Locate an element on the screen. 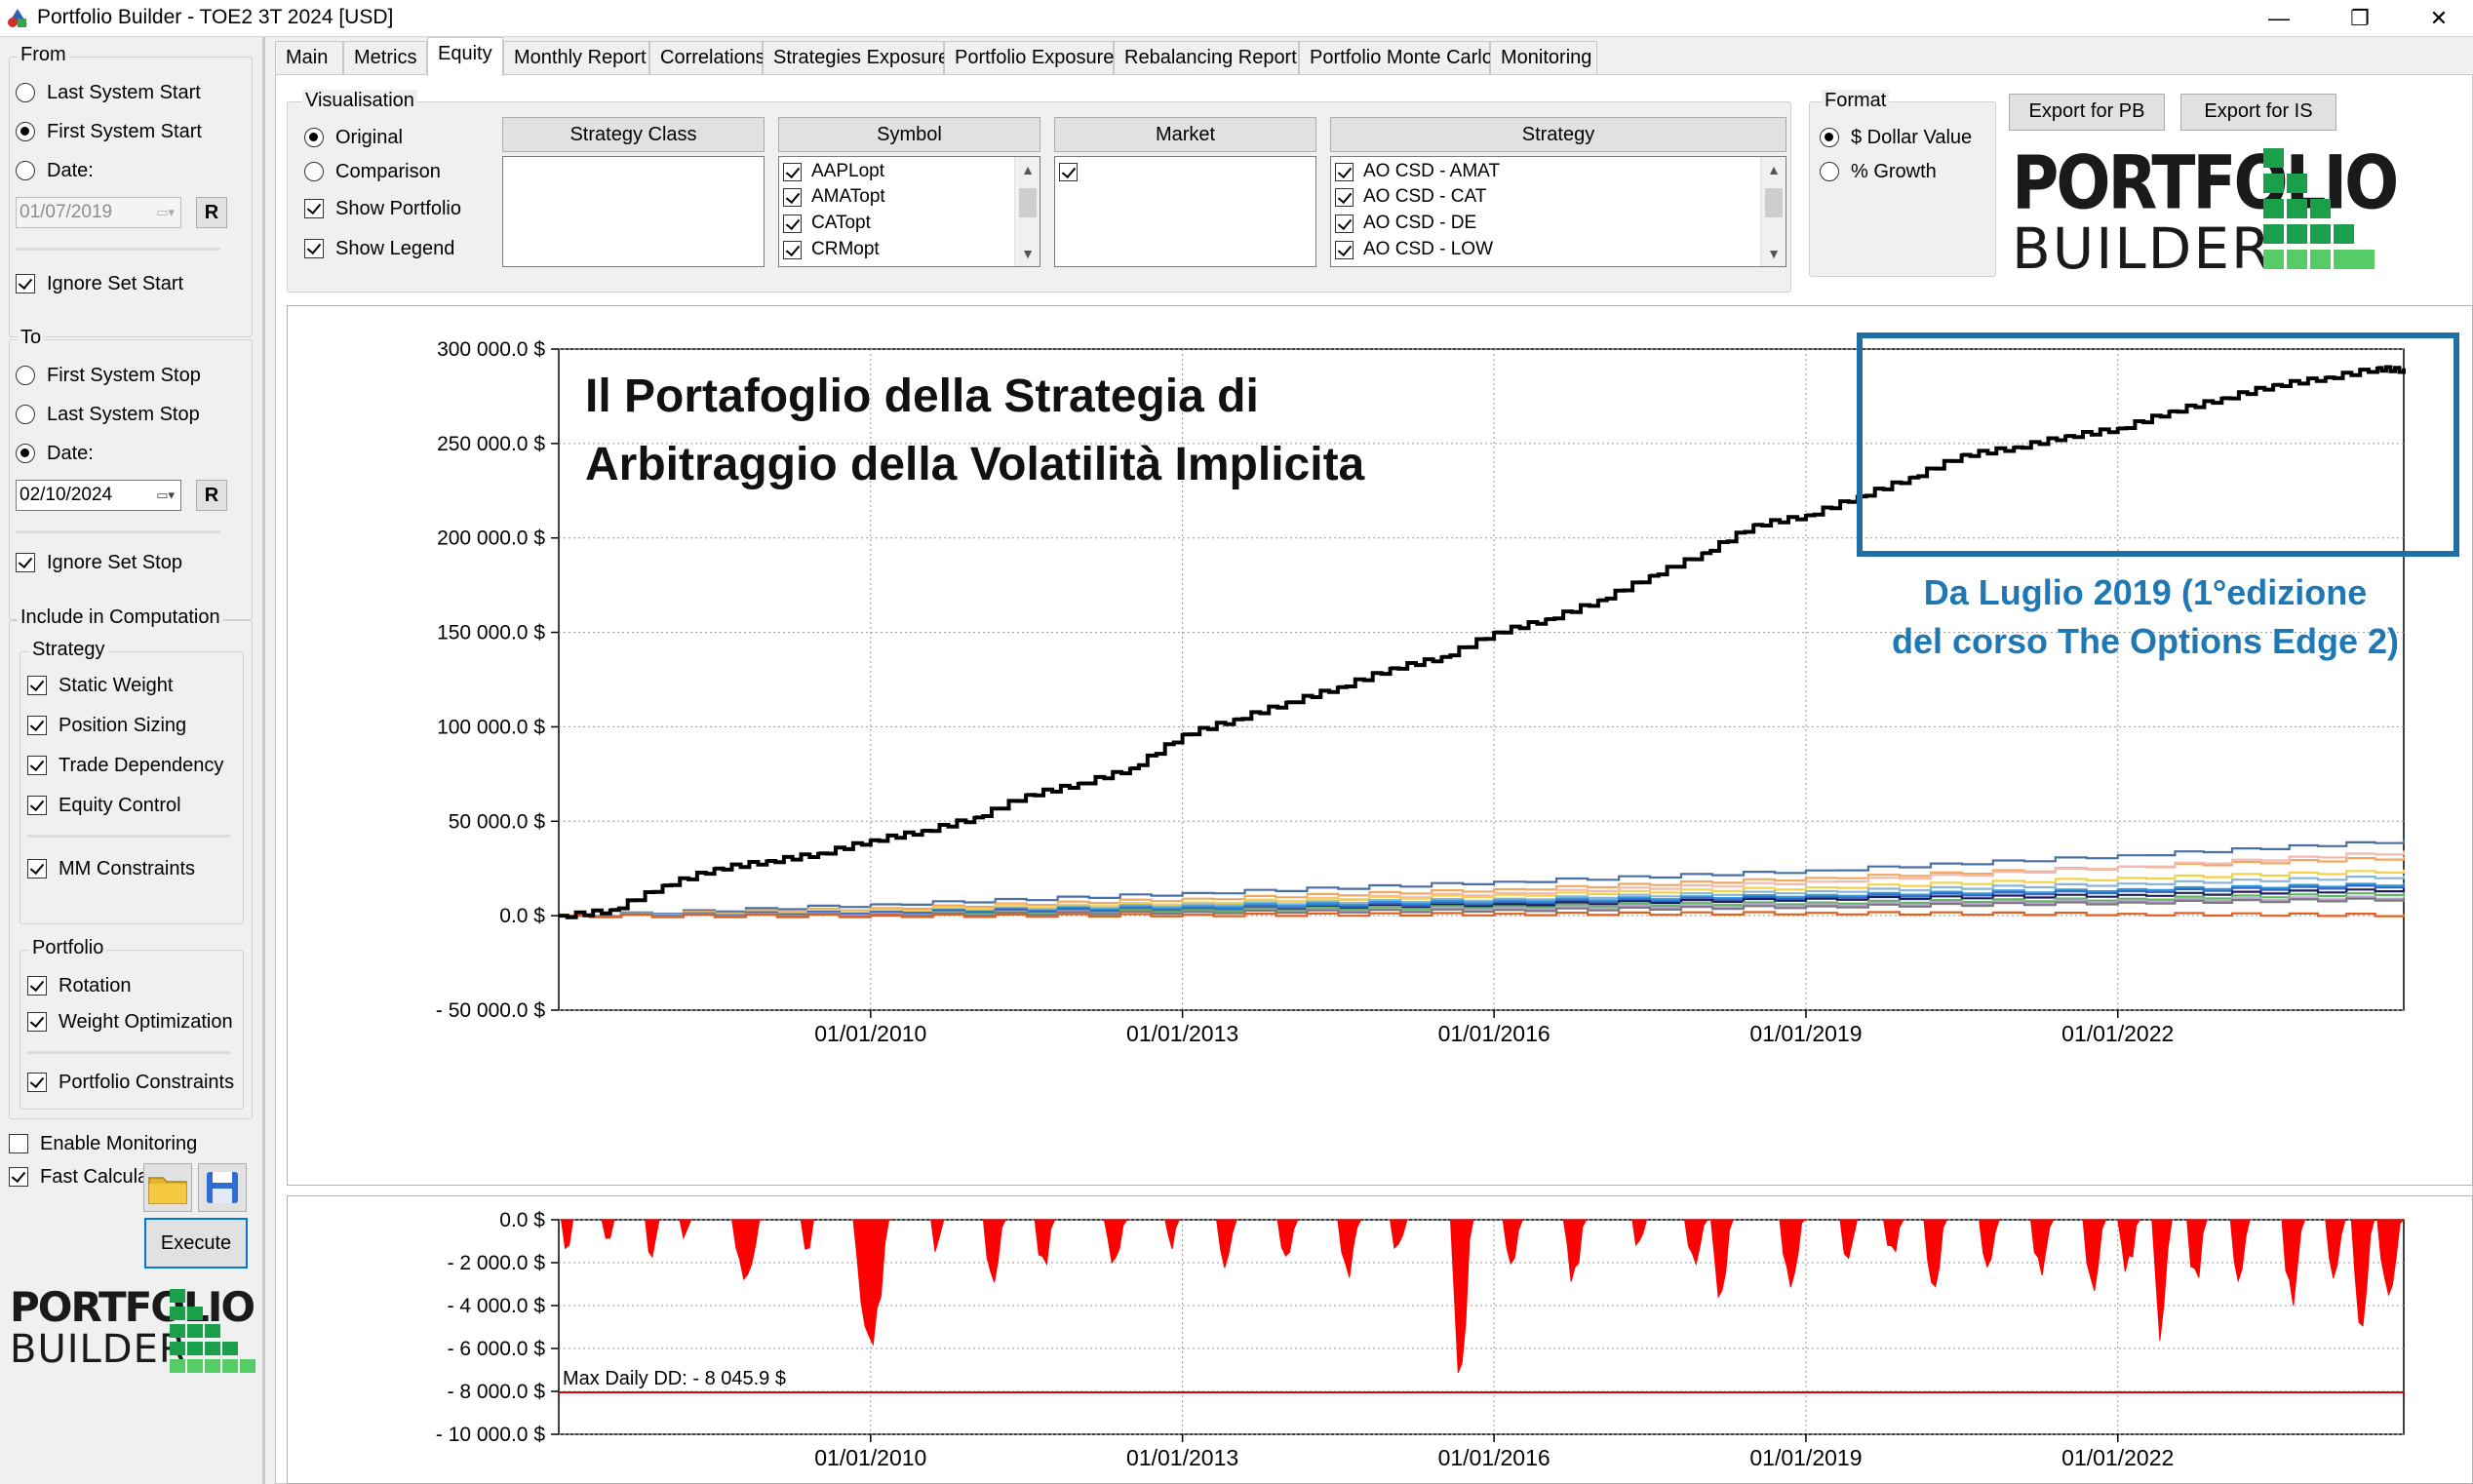  to-first-system-stop-radio: First System Stop is located at coordinates (108, 375).